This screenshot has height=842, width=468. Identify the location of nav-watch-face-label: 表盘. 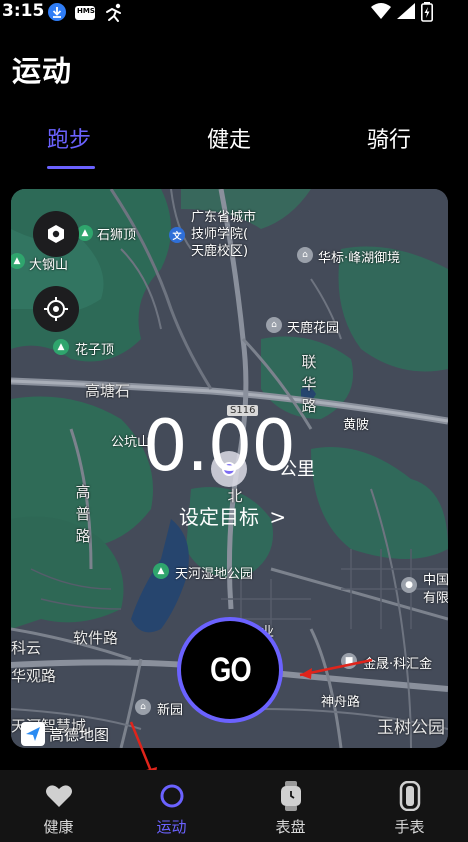
(290, 827).